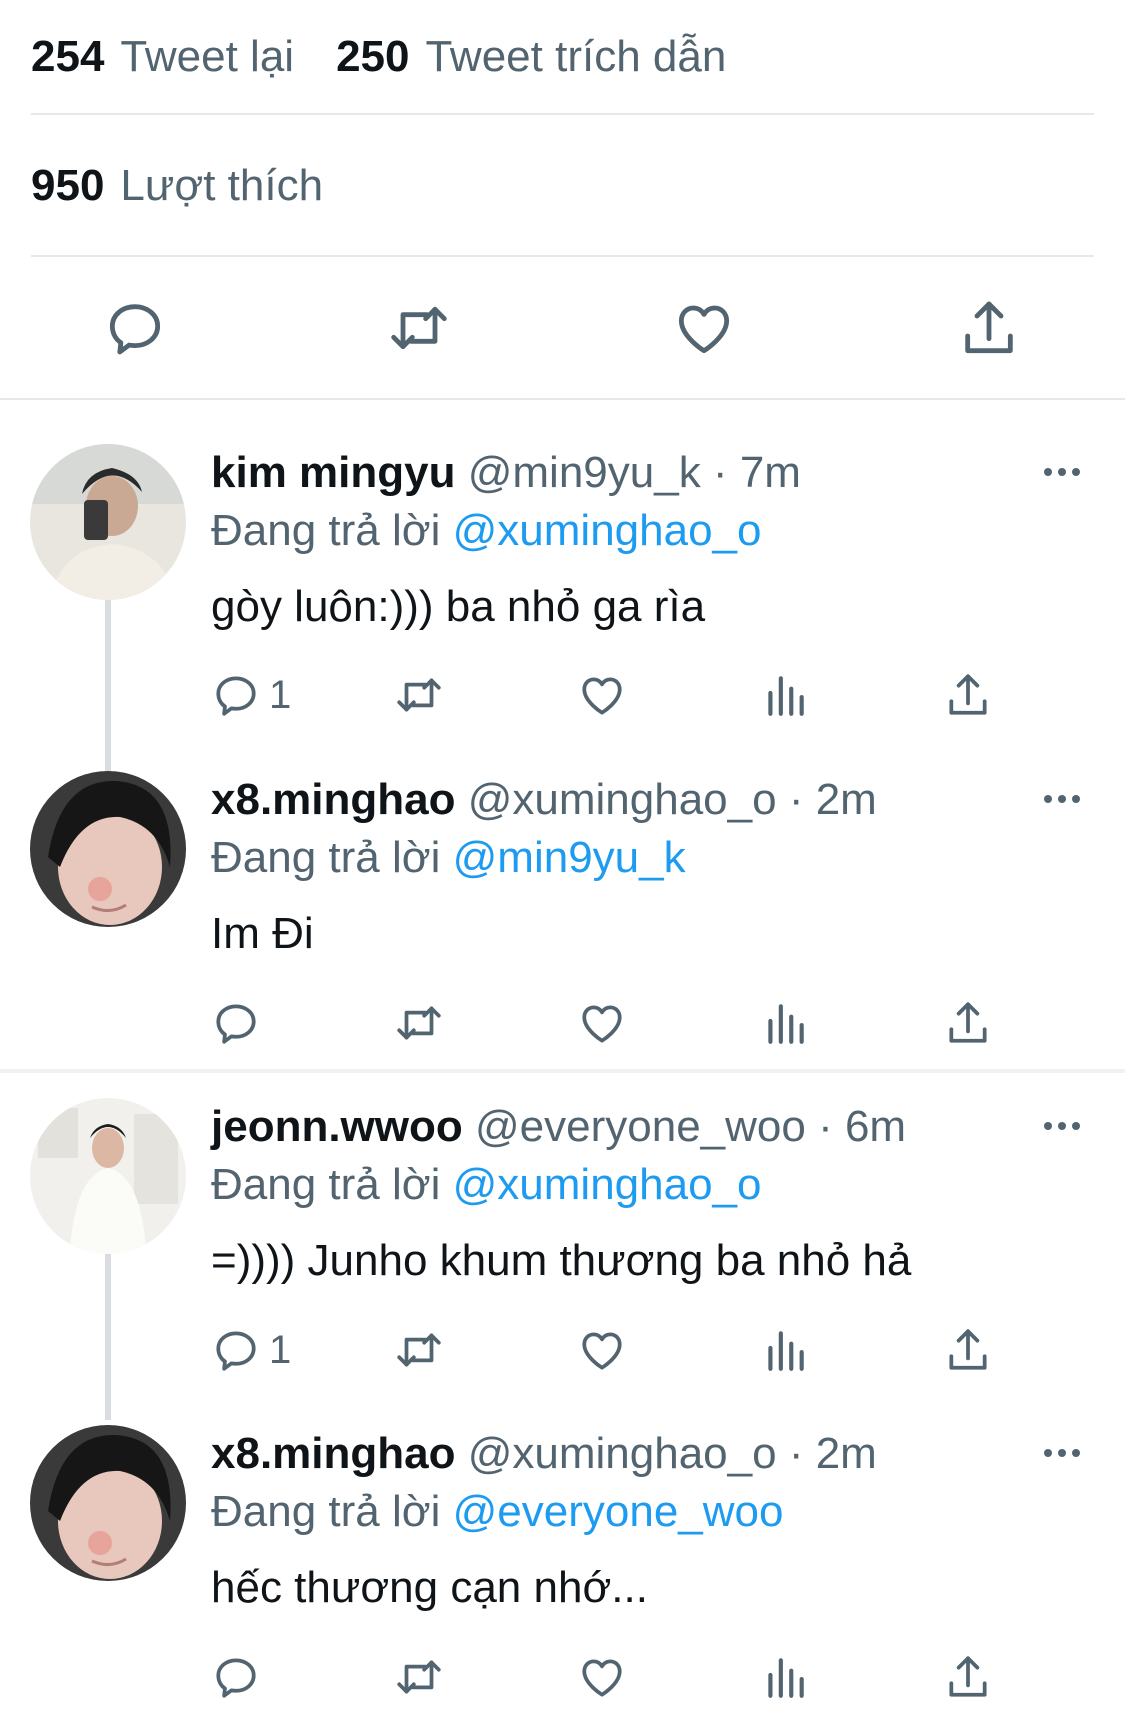 This screenshot has width=1125, height=1728. Describe the element at coordinates (634, 472) in the screenshot. I see `handle-time: @min9yu_k · 7m` at that location.